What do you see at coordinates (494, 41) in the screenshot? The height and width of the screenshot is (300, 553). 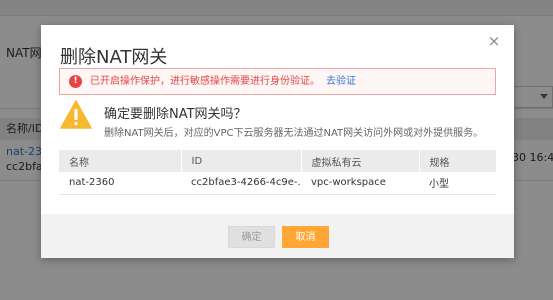 I see `close-icon: ×` at bounding box center [494, 41].